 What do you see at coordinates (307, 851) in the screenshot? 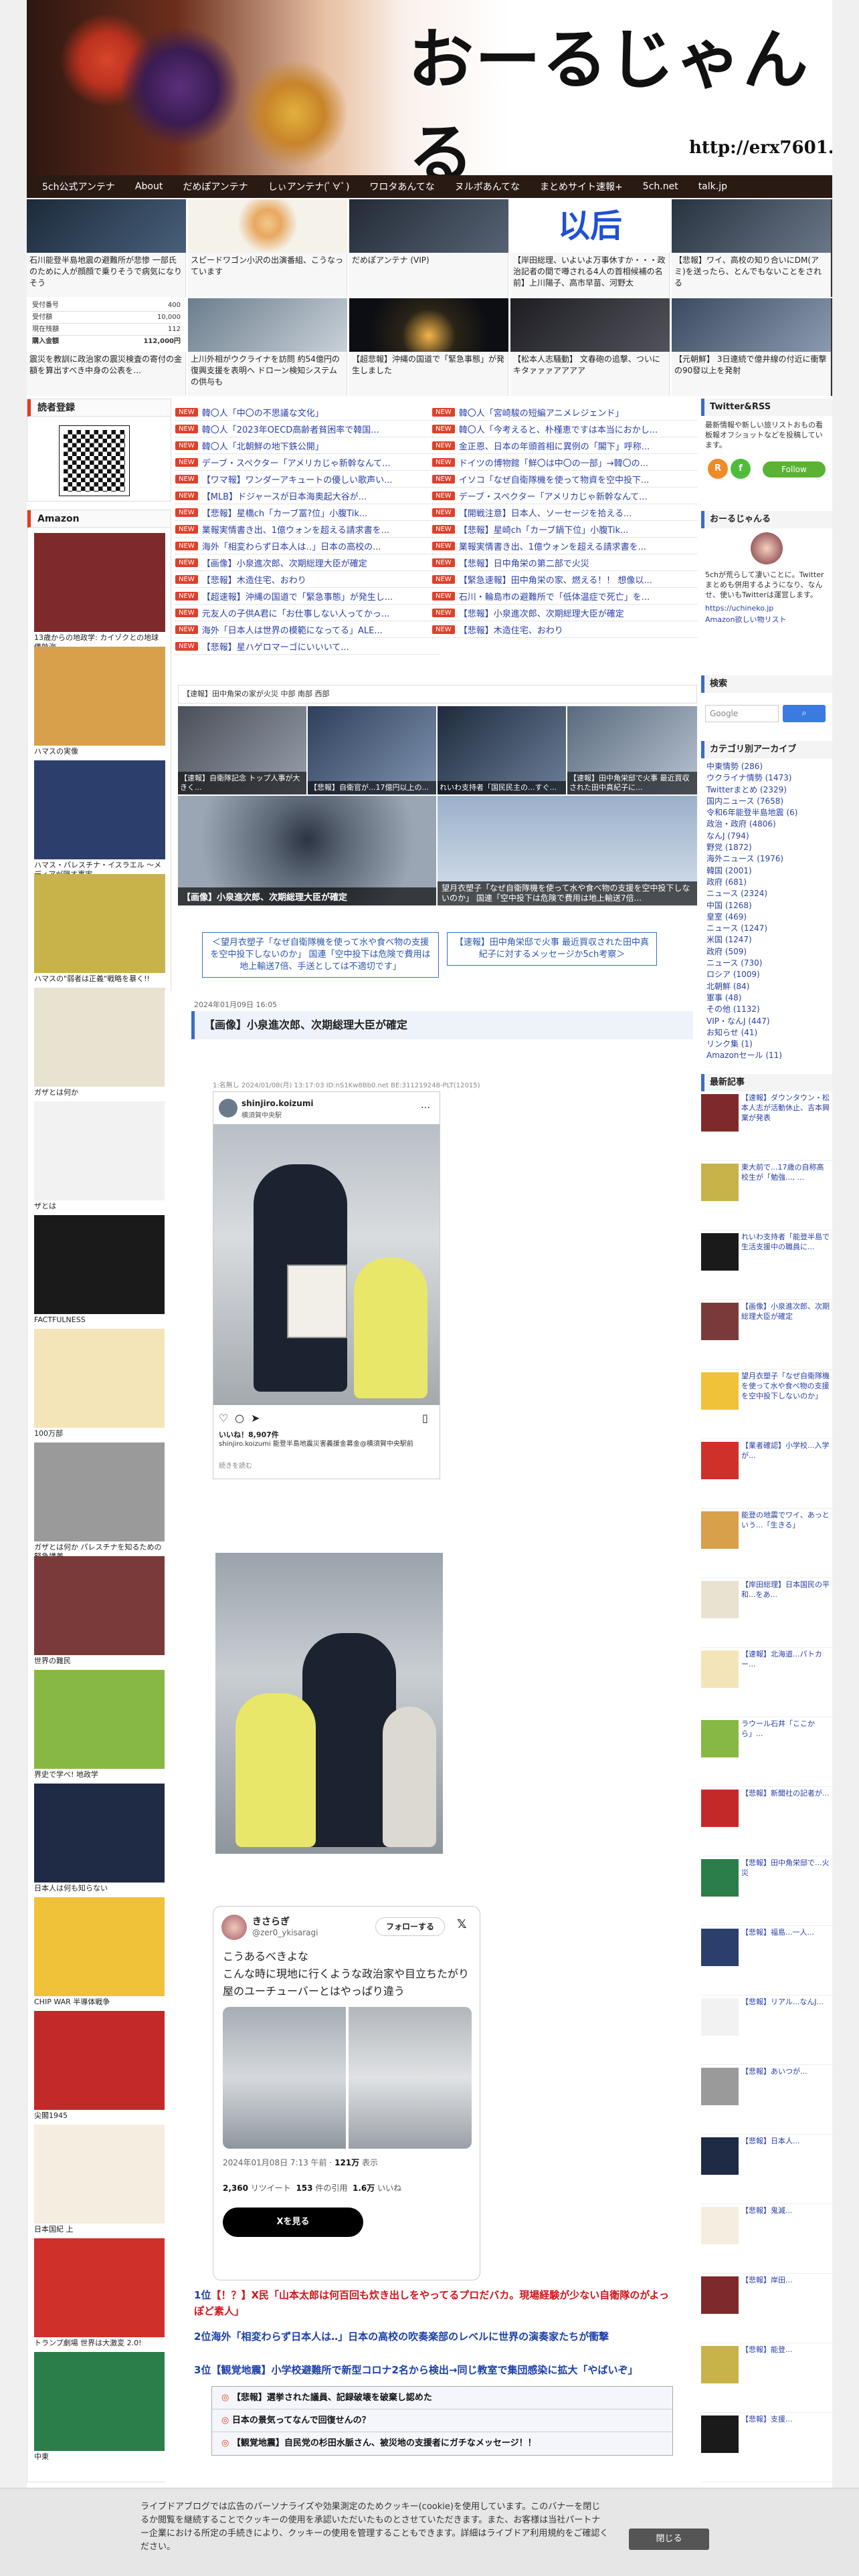
I see `big-card: 【画像】小泉進次郎、次期総理大臣が確定` at bounding box center [307, 851].